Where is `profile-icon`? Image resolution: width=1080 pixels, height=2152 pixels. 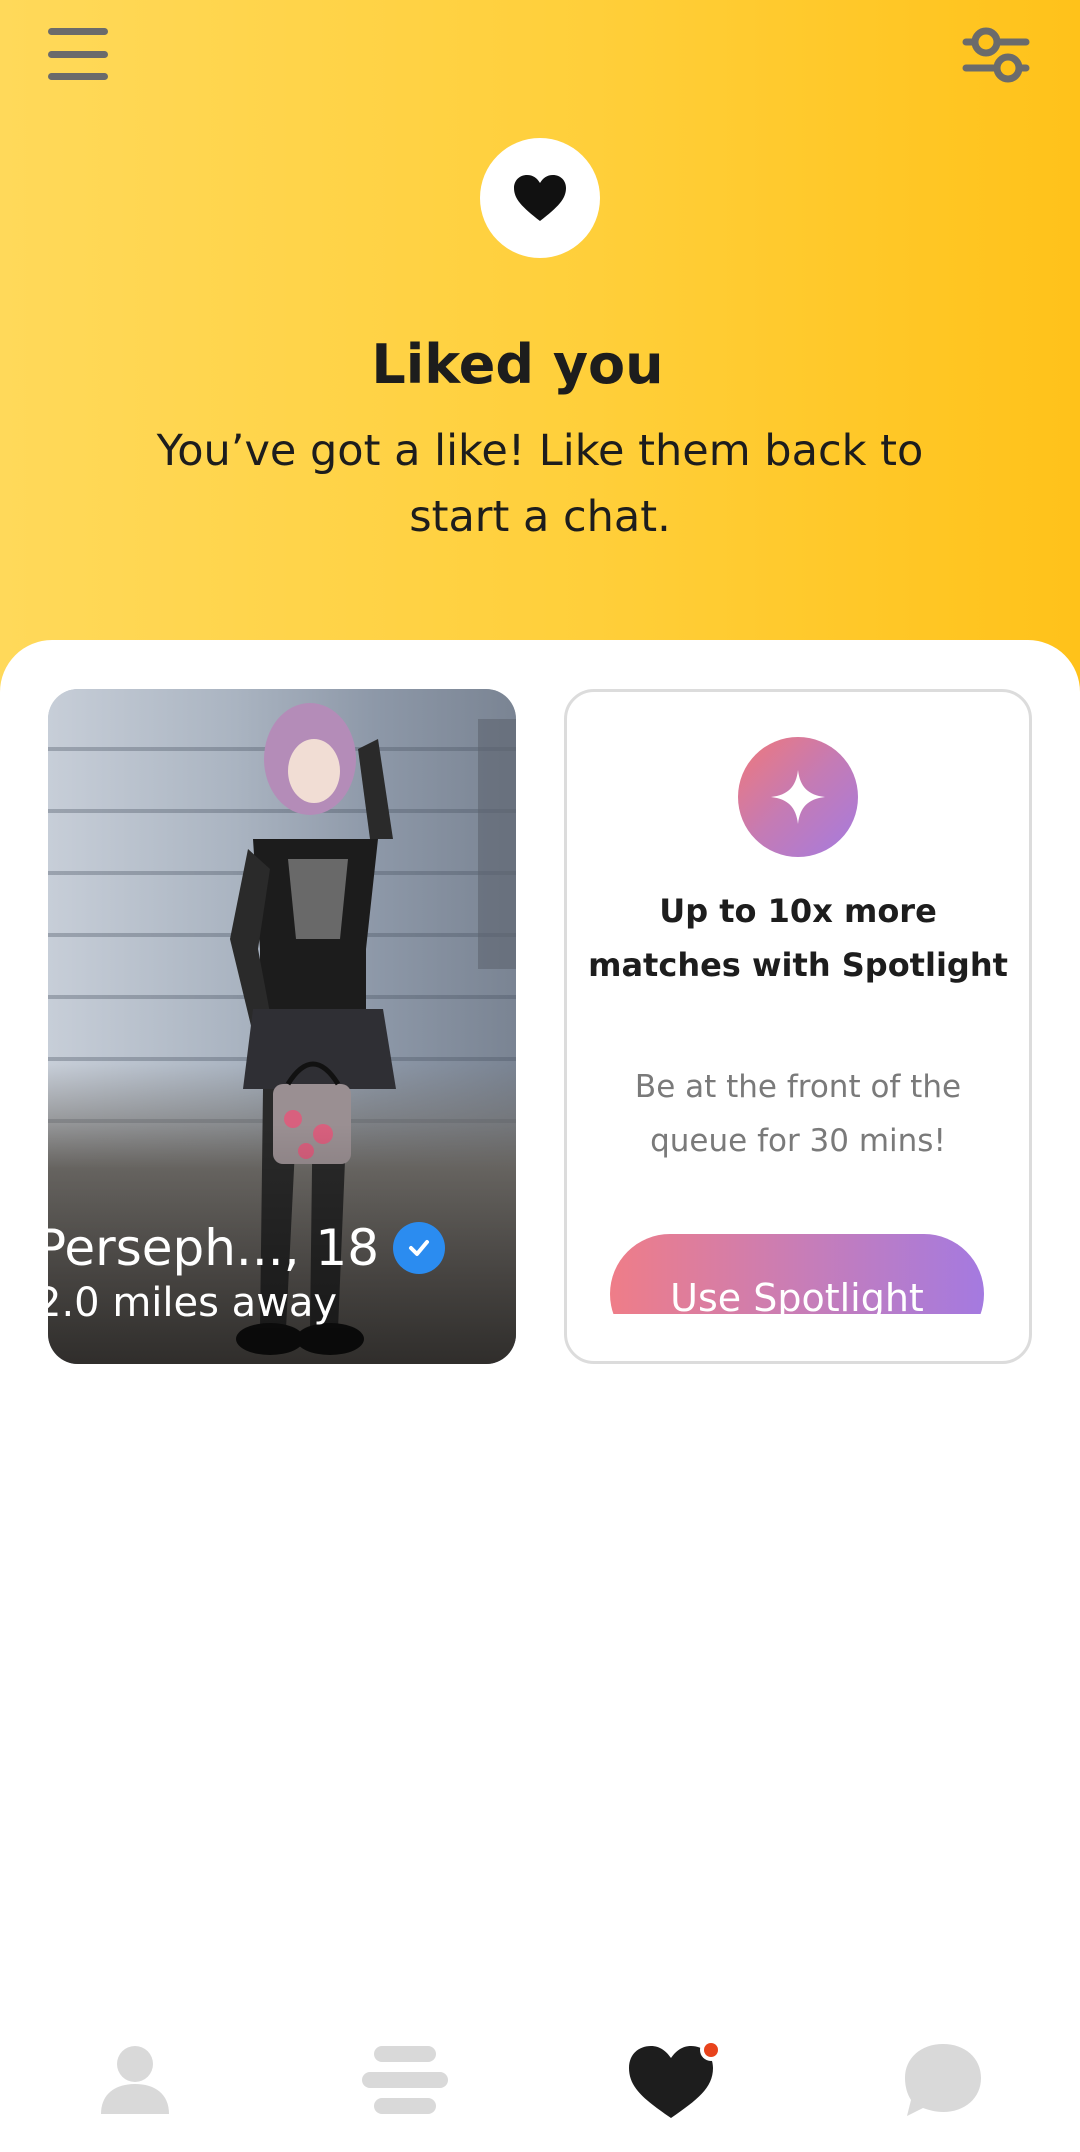 profile-icon is located at coordinates (135, 2080).